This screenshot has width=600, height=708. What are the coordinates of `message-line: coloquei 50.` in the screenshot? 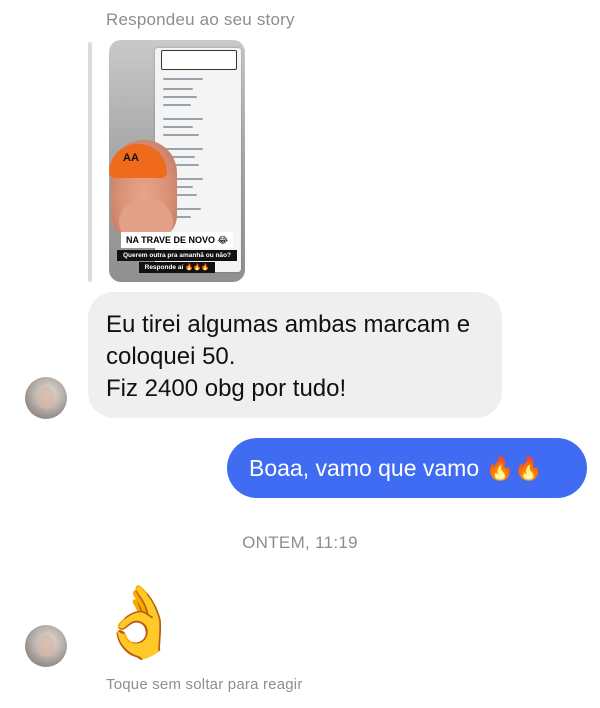 It's located at (171, 356).